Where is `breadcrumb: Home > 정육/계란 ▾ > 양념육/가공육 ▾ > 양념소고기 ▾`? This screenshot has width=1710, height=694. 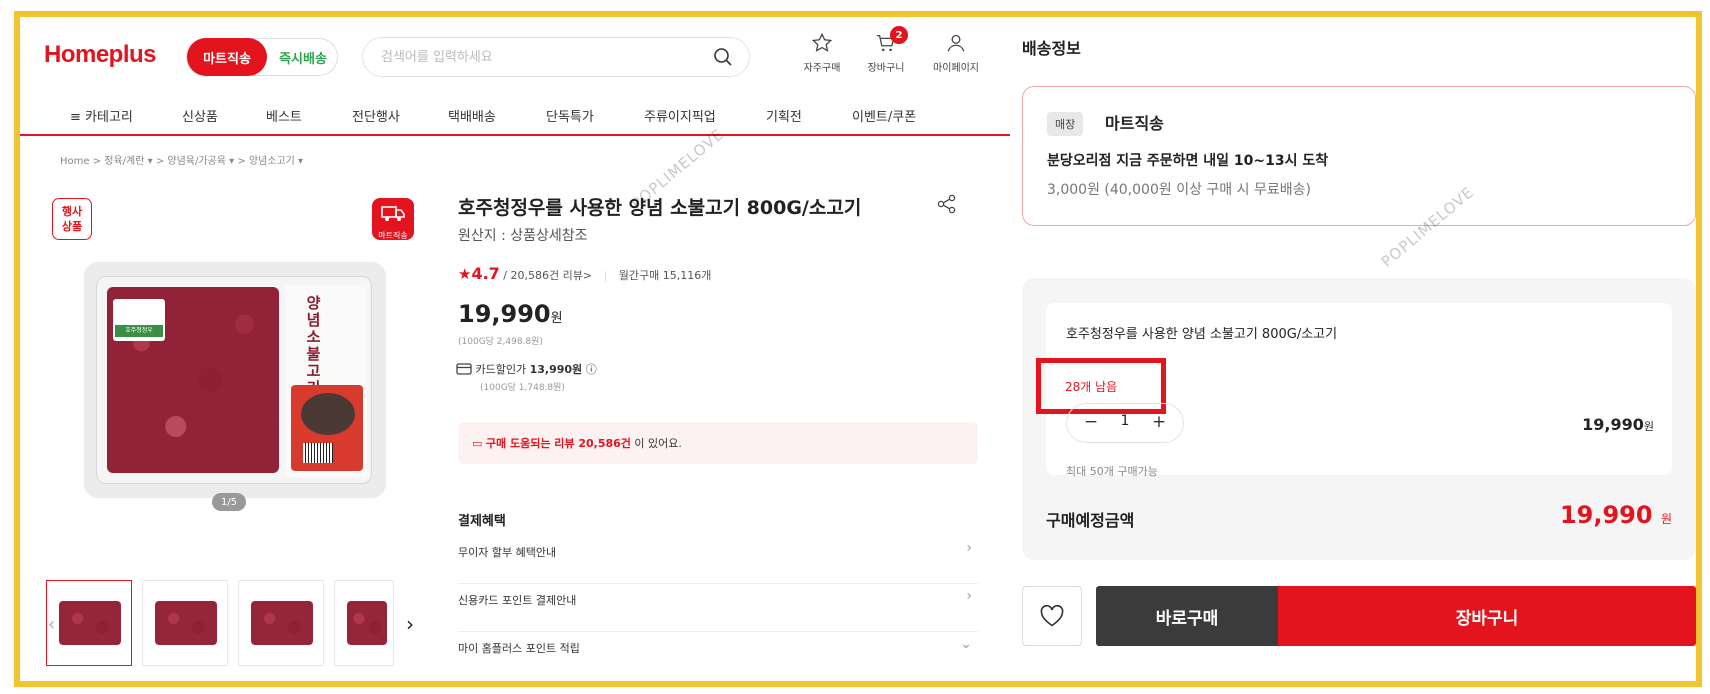
breadcrumb: Home > 정육/계란 ▾ > 양념육/가공육 ▾ > 양념소고기 ▾ is located at coordinates (181, 159).